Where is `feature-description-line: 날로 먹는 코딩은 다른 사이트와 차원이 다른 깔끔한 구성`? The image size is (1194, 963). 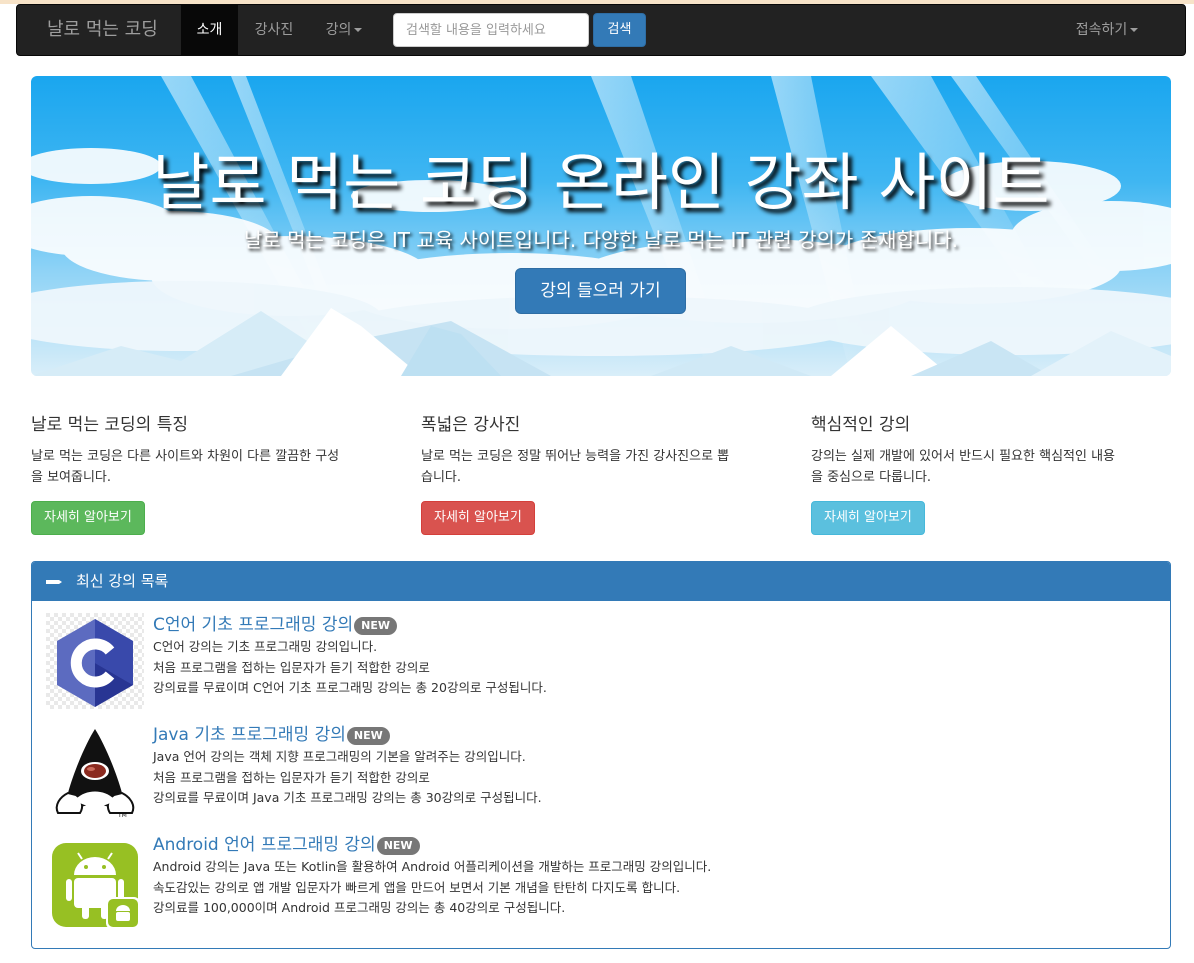
feature-description-line: 날로 먹는 코딩은 다른 사이트와 차원이 다른 깔끔한 구성 is located at coordinates (185, 456).